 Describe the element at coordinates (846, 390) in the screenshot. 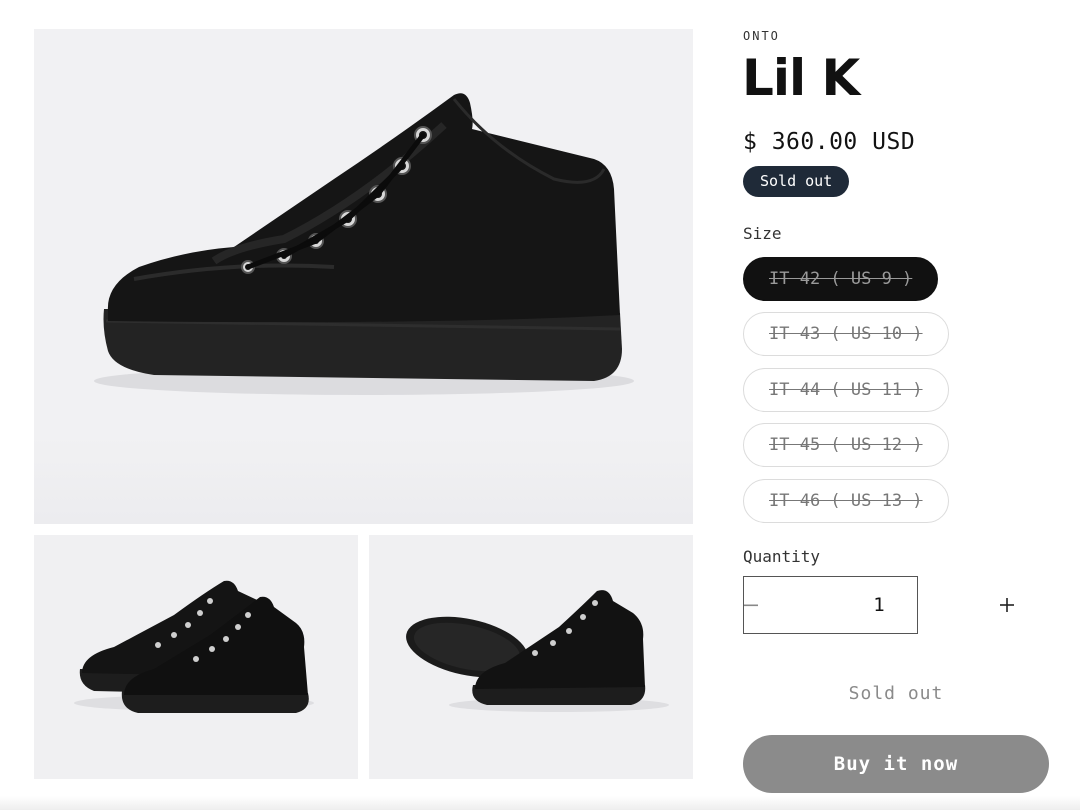

I see `size-option-it-44: IT 44 ( US 11 )` at that location.